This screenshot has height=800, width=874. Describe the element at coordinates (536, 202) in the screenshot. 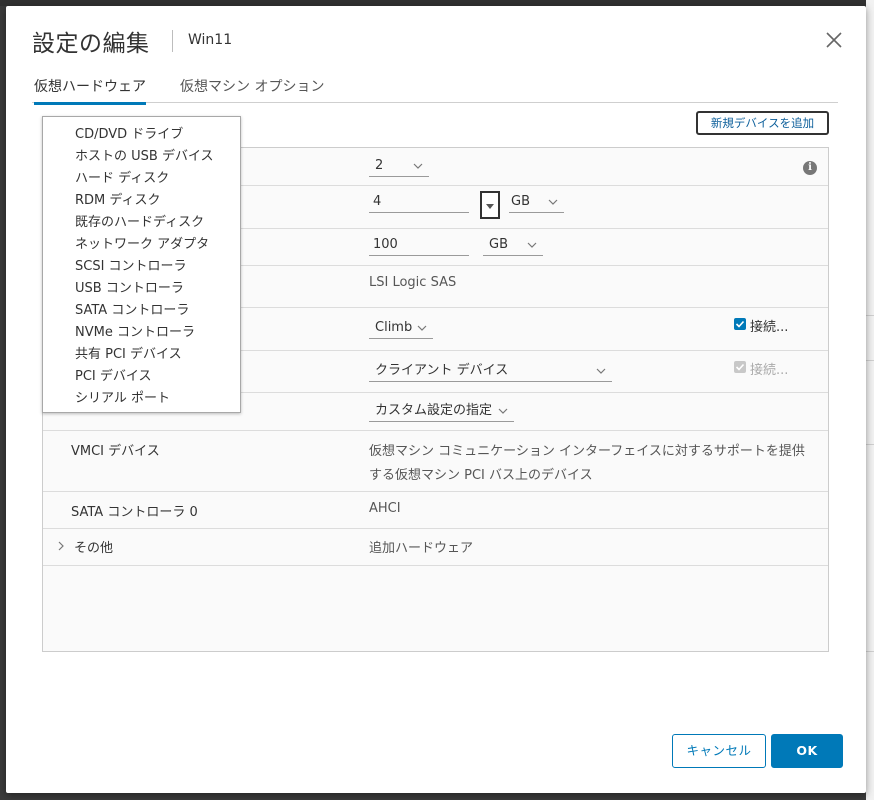

I see `memory-unit-select: GB` at that location.